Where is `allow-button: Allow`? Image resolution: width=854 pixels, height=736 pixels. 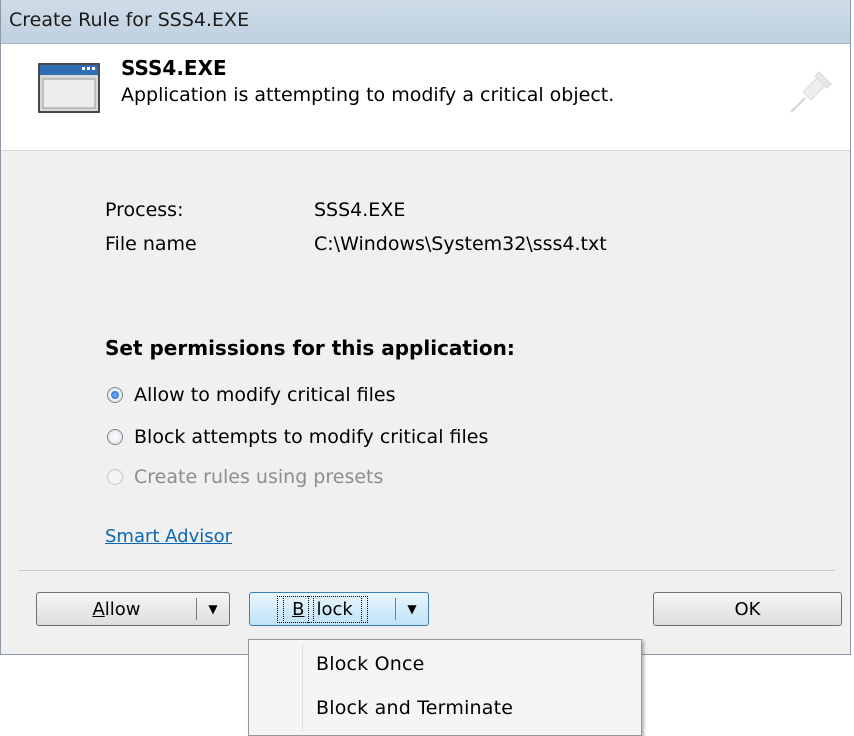 allow-button: Allow is located at coordinates (116, 609).